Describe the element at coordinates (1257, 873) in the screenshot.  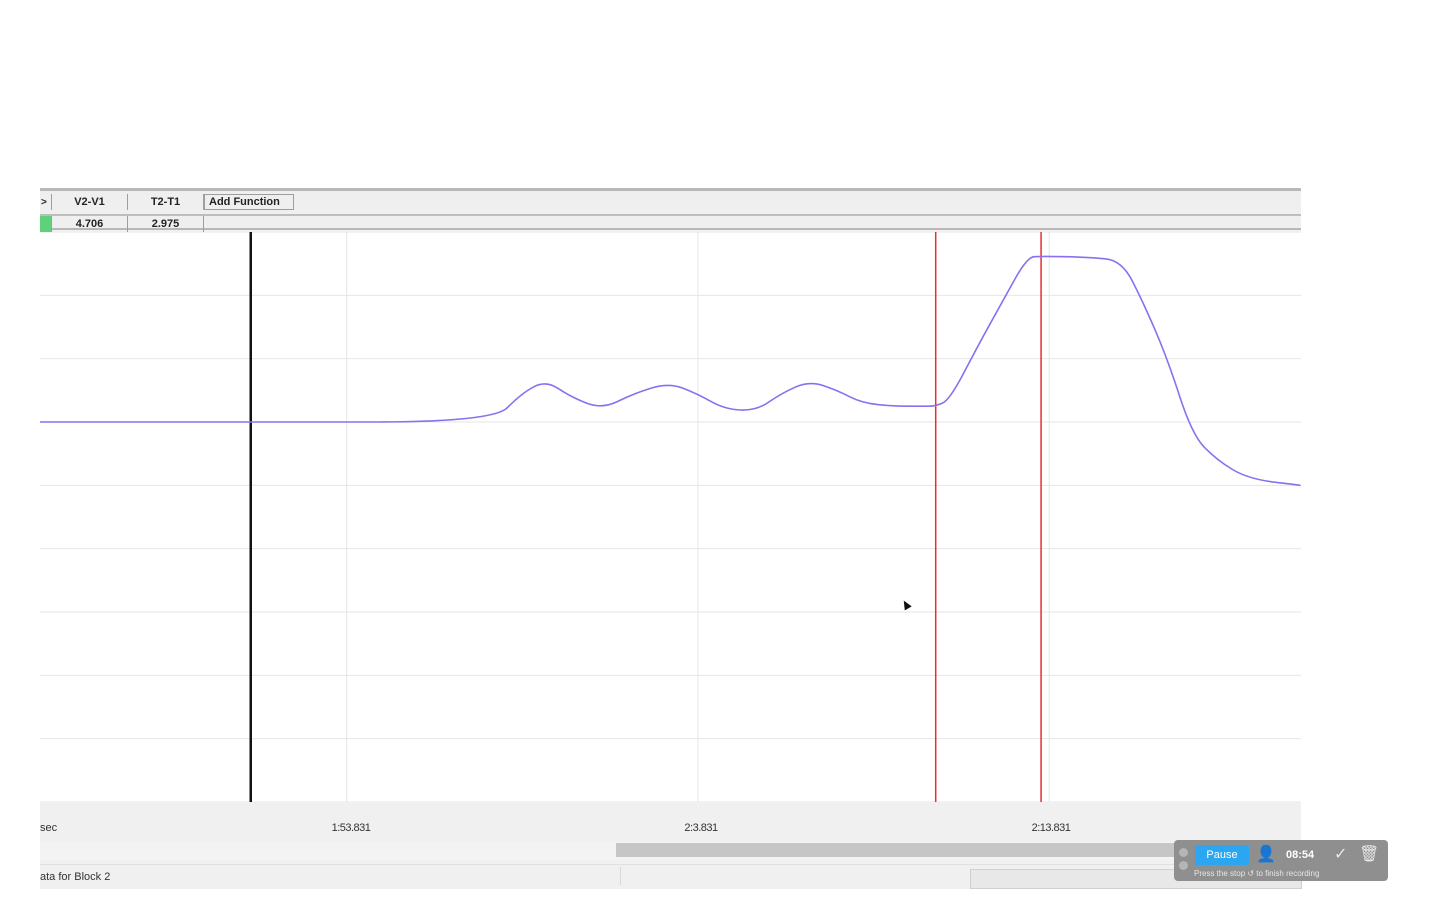
I see `recording-hint: Press the stop ↺ to finish recording` at that location.